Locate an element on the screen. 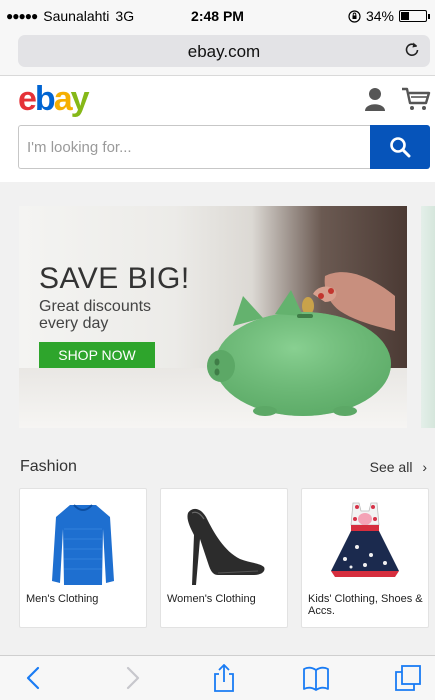 The image size is (435, 700). category-card-mens-clothing: Men's Clothing is located at coordinates (83, 558).